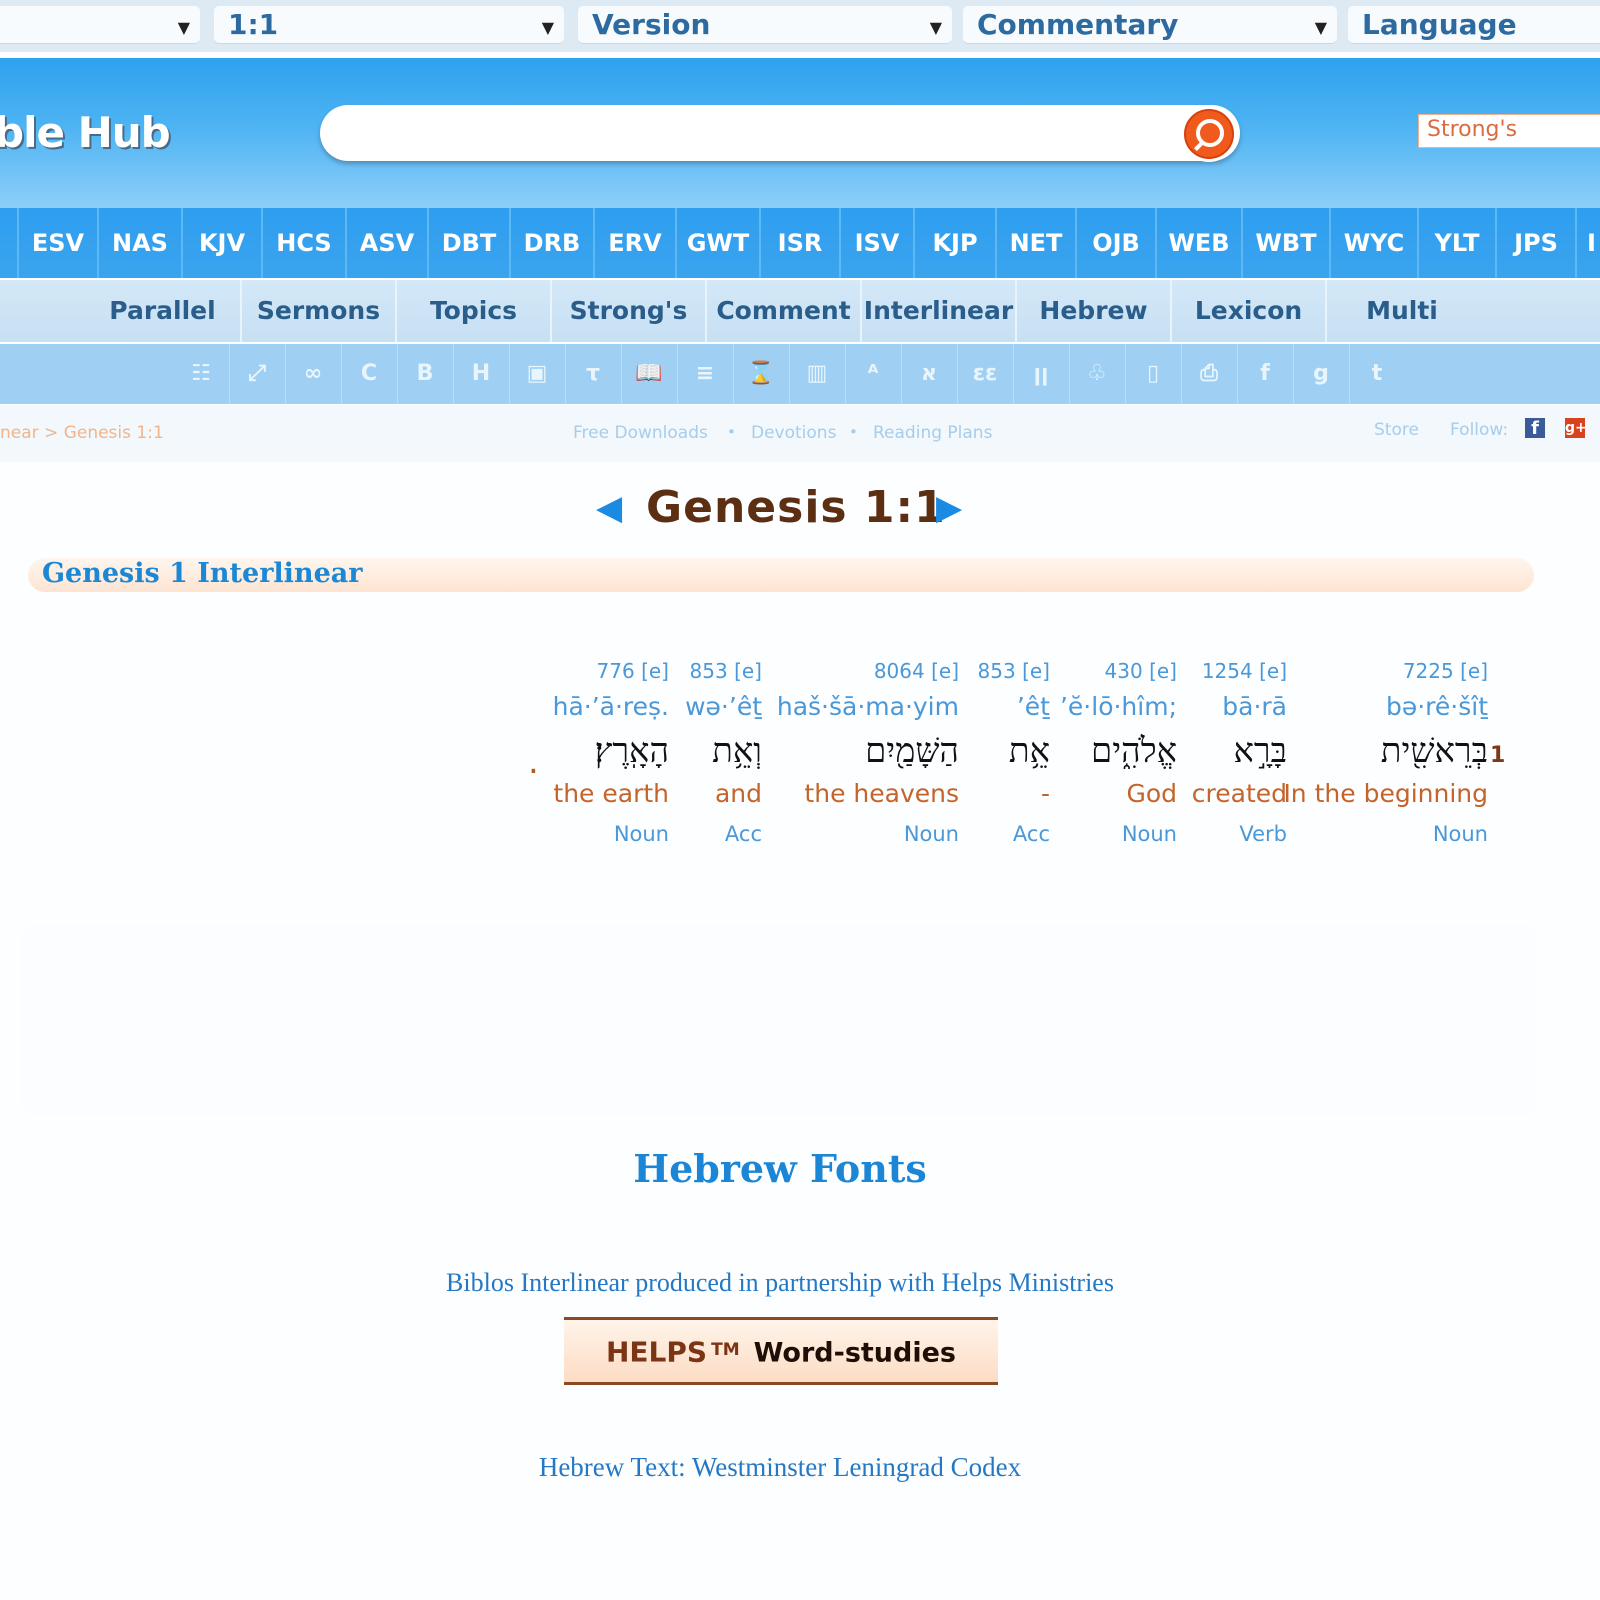 This screenshot has width=1600, height=1600. I want to click on nav-sermons: Sermons, so click(319, 311).